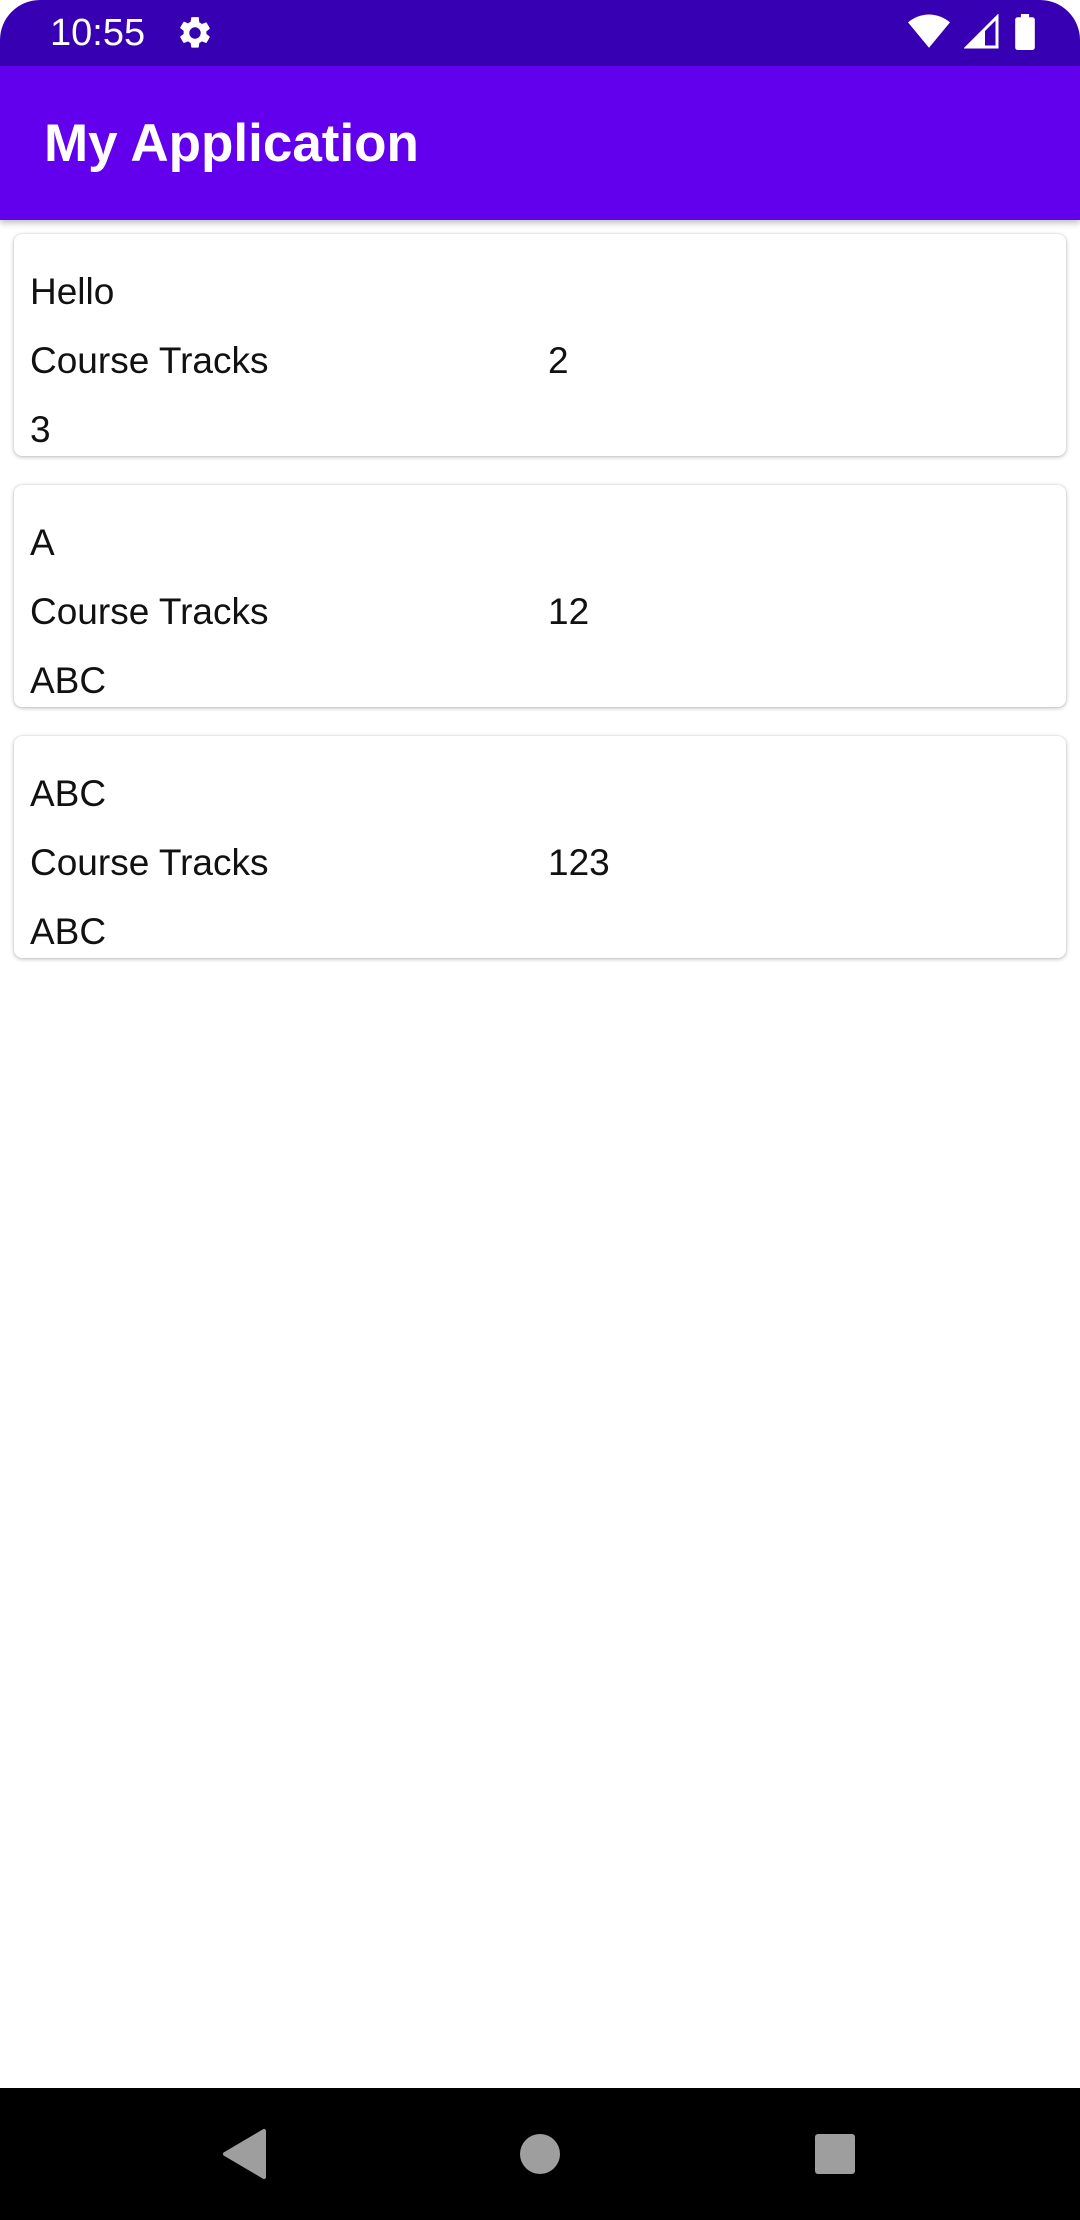 Image resolution: width=1080 pixels, height=2220 pixels. I want to click on wifi-icon, so click(929, 32).